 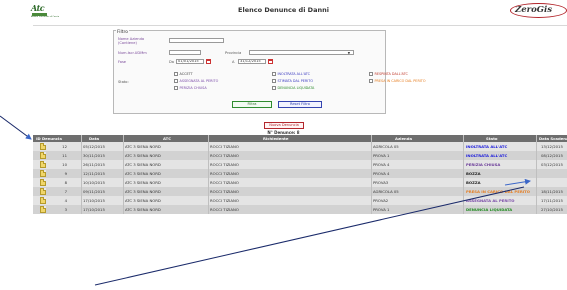 What do you see at coordinates (65, 191) in the screenshot?
I see `cell-id: 7` at bounding box center [65, 191].